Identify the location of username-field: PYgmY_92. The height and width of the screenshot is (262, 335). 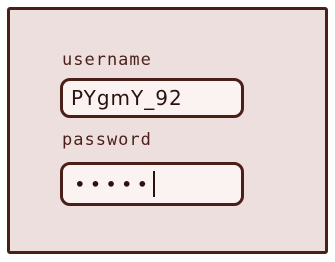
(152, 98).